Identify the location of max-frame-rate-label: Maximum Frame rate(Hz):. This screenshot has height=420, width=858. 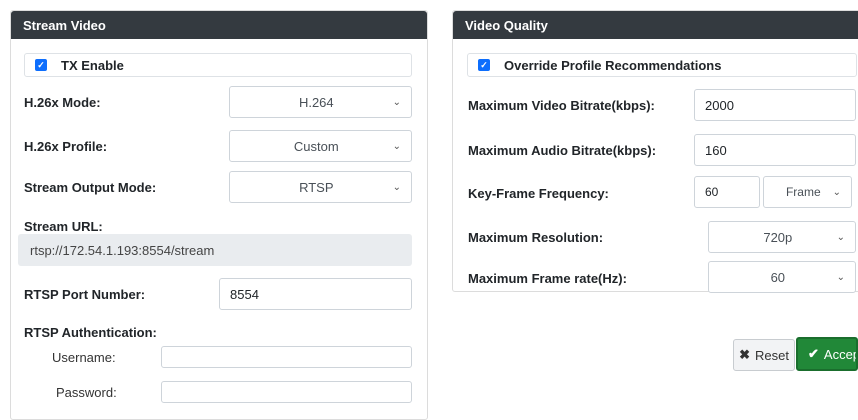
(547, 278).